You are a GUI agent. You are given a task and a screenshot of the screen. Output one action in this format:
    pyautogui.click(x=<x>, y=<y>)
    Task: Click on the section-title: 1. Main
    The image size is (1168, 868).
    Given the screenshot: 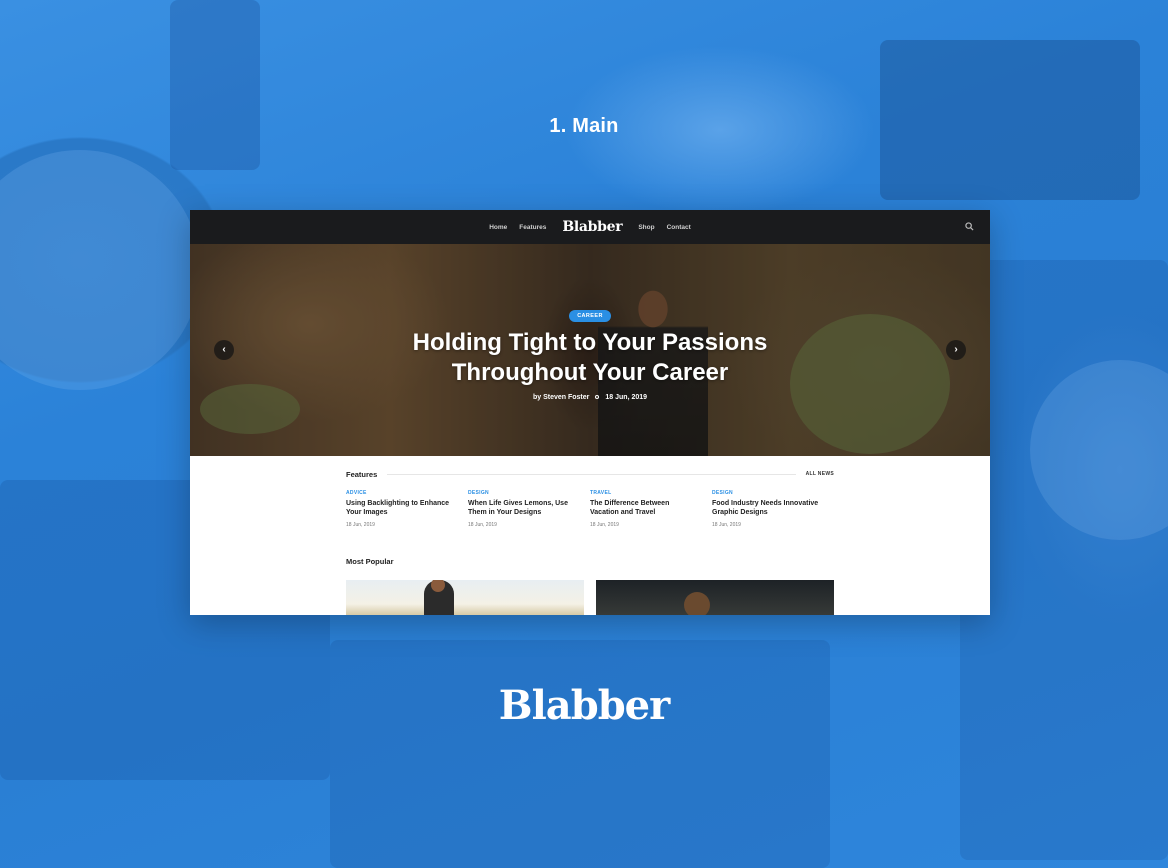 What is the action you would take?
    pyautogui.click(x=584, y=126)
    